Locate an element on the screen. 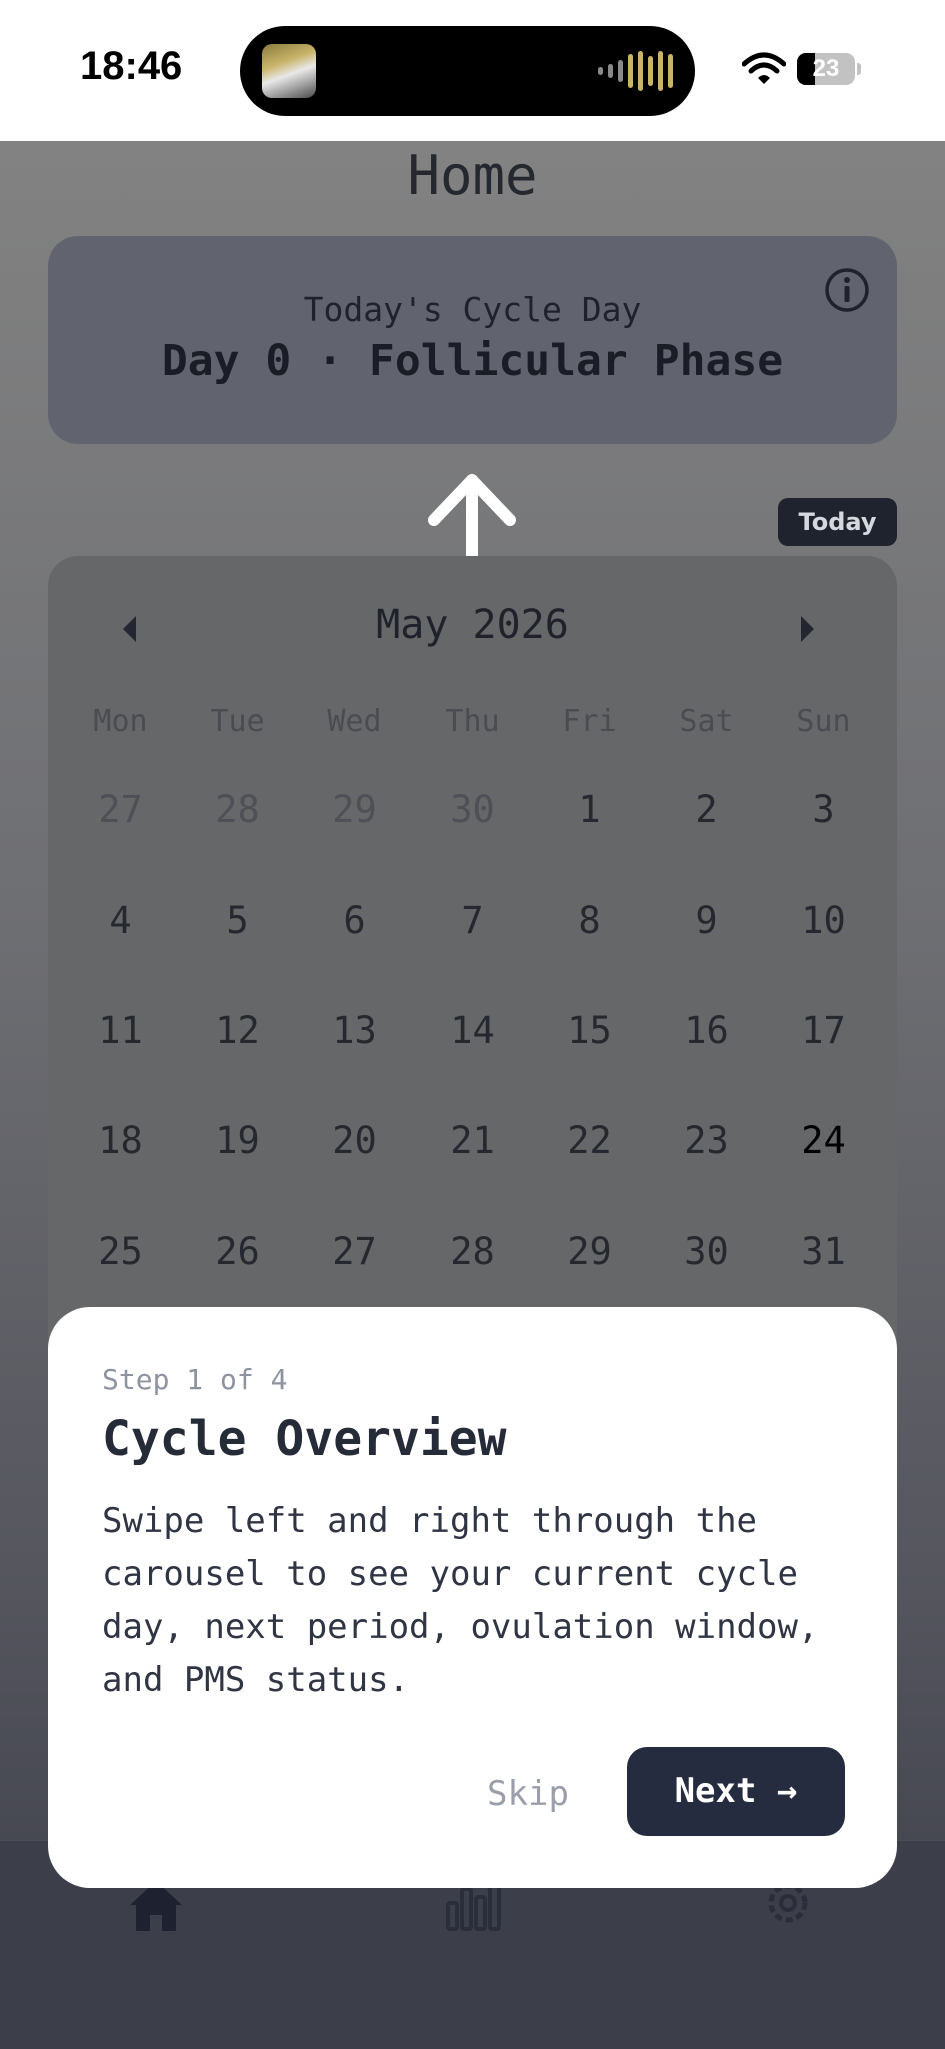 This screenshot has width=945, height=2049. calendar-day-today: 24 is located at coordinates (823, 1140).